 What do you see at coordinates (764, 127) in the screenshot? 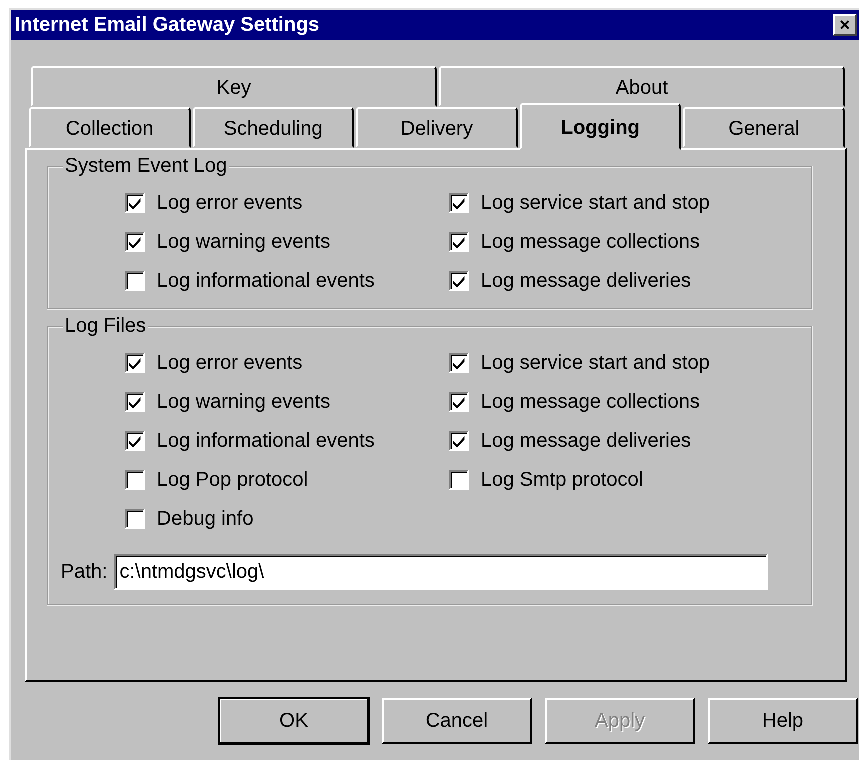
I see `tab: General` at bounding box center [764, 127].